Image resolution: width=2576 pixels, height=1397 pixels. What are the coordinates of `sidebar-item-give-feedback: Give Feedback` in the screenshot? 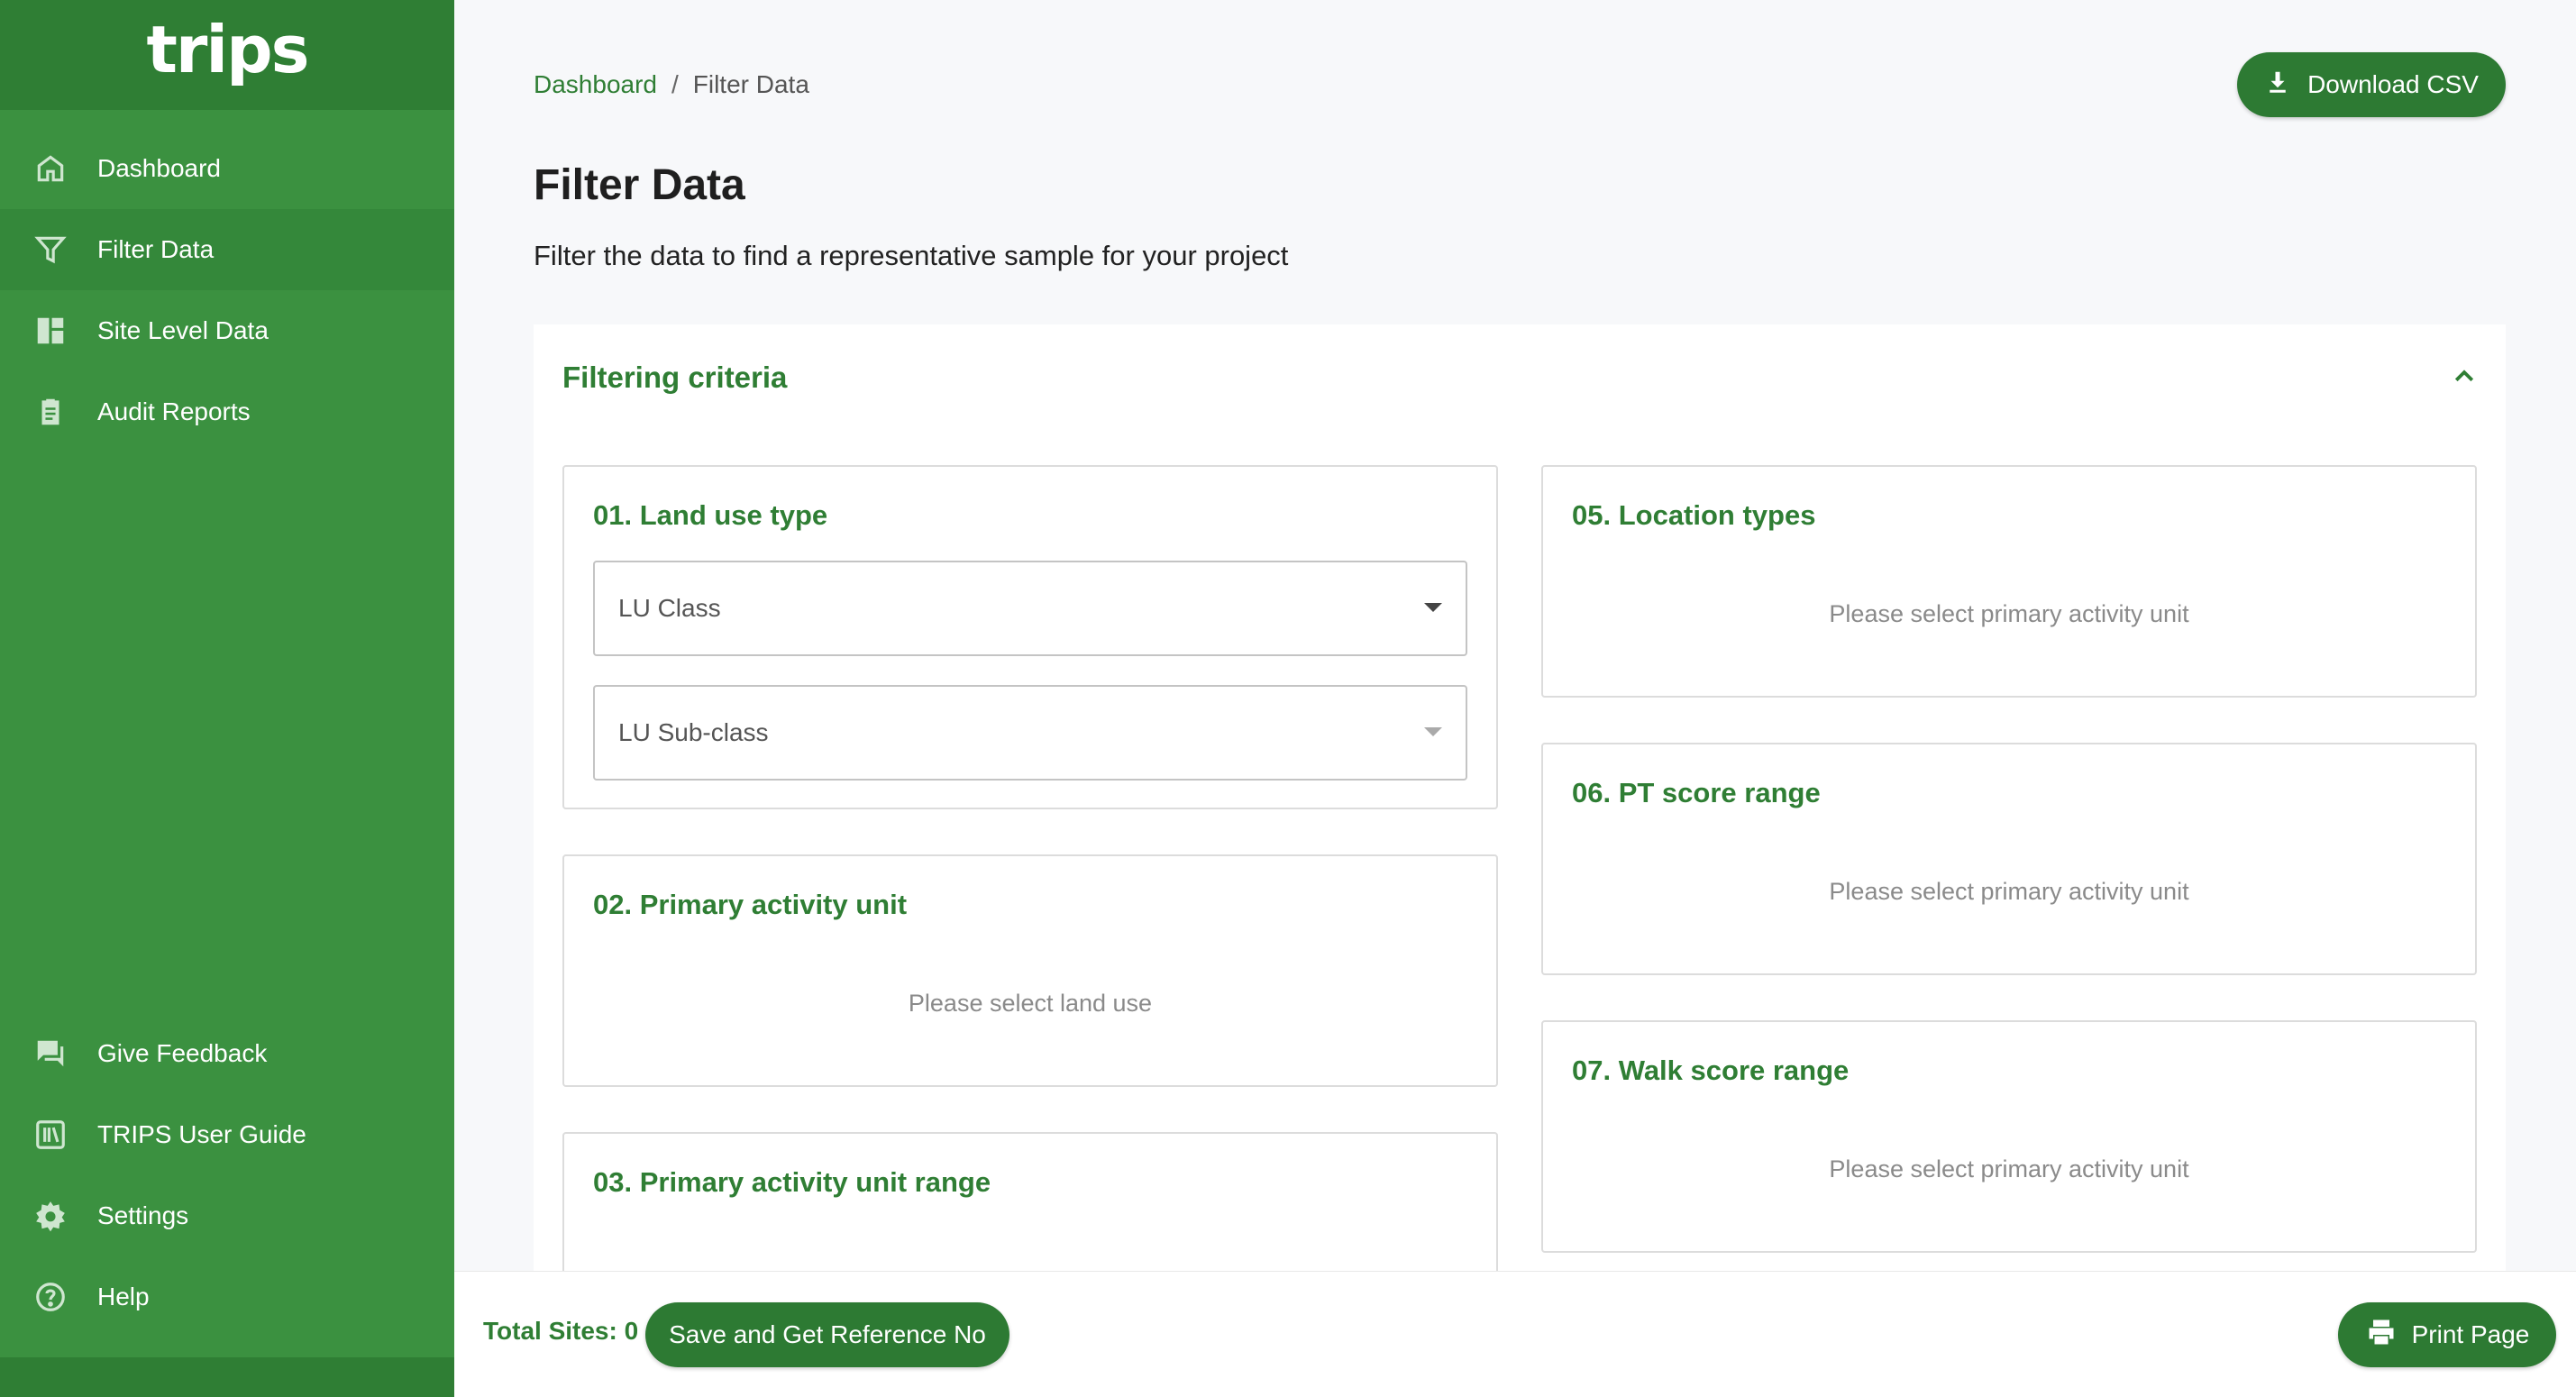 It's located at (227, 1053).